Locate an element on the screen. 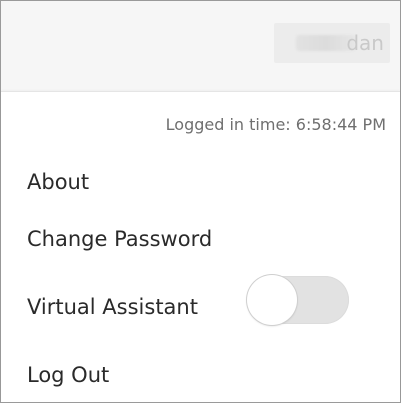 The height and width of the screenshot is (403, 401). toggle-knob is located at coordinates (272, 300).